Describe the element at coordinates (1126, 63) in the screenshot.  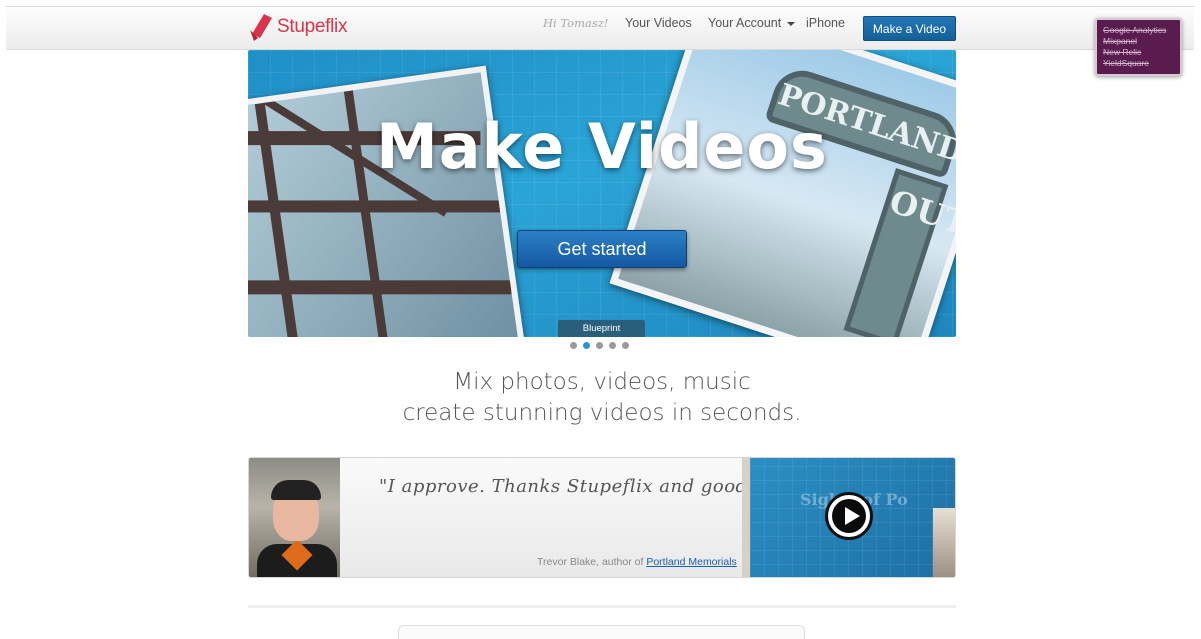
I see `tracker-item: YieldSquare` at that location.